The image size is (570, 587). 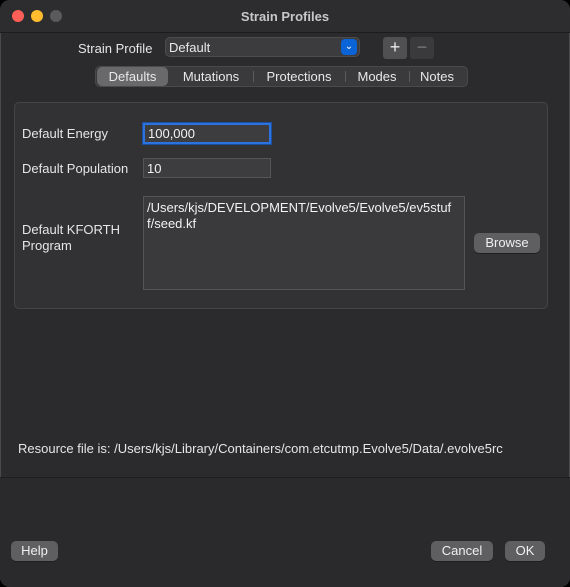 I want to click on window-title: Strain Profiles, so click(x=285, y=16).